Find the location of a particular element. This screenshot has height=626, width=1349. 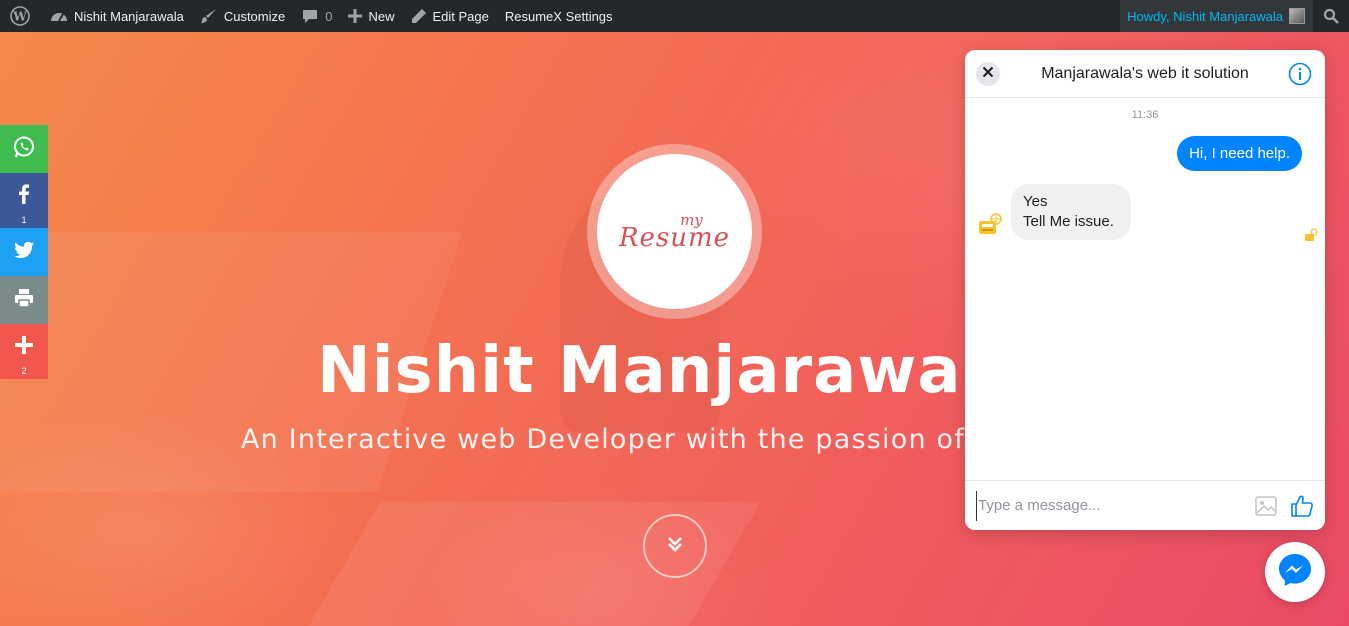

chat-close-button is located at coordinates (988, 74).